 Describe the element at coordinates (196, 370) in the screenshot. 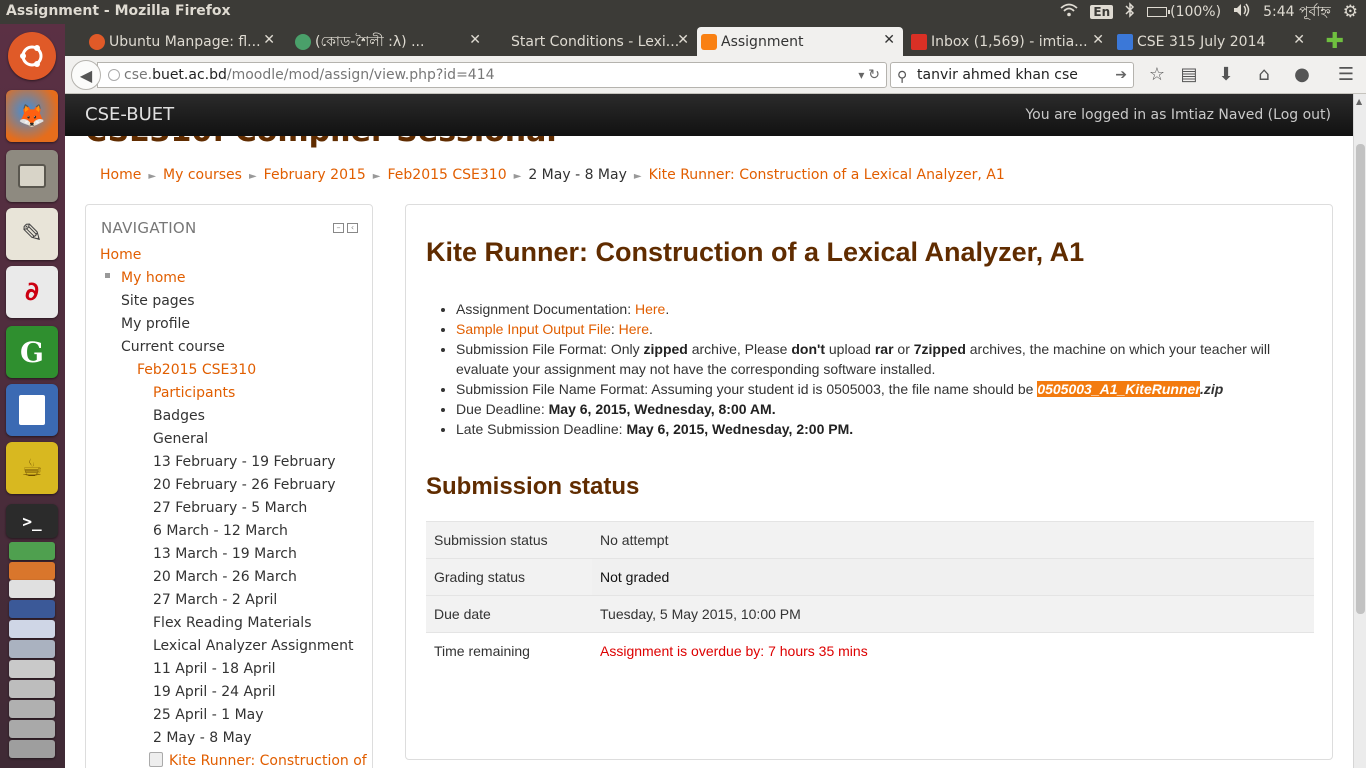

I see `nav-course: Feb2015 CSE310` at that location.